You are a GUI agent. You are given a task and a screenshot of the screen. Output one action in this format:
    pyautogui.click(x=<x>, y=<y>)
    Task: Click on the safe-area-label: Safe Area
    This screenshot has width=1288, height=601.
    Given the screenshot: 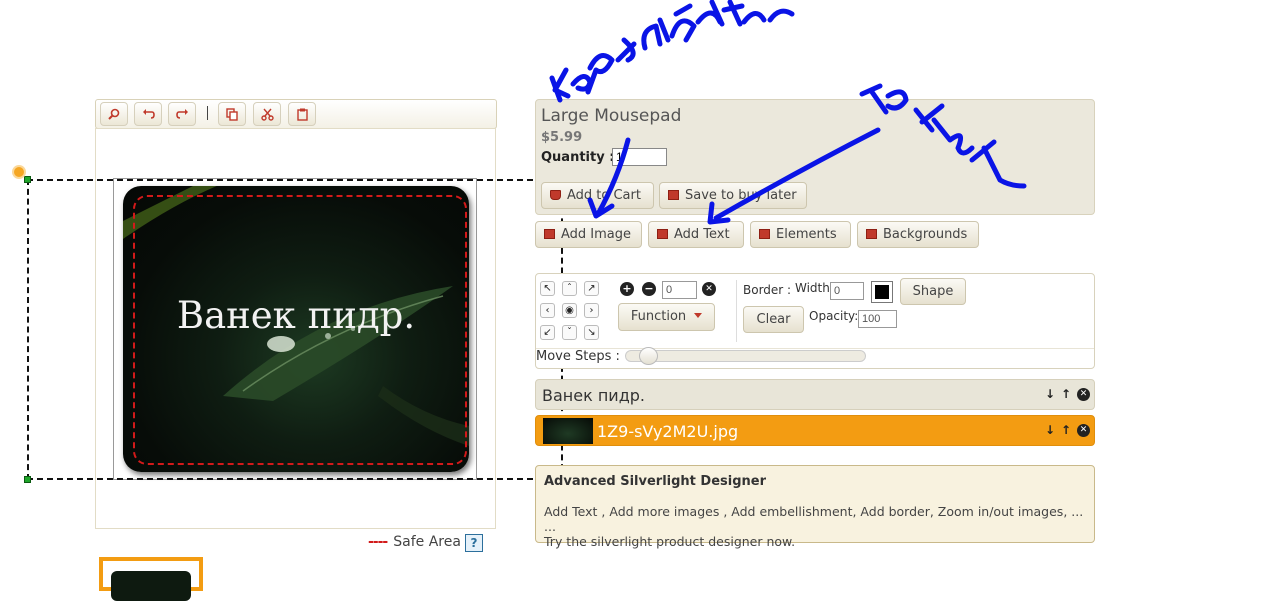 What is the action you would take?
    pyautogui.click(x=427, y=542)
    